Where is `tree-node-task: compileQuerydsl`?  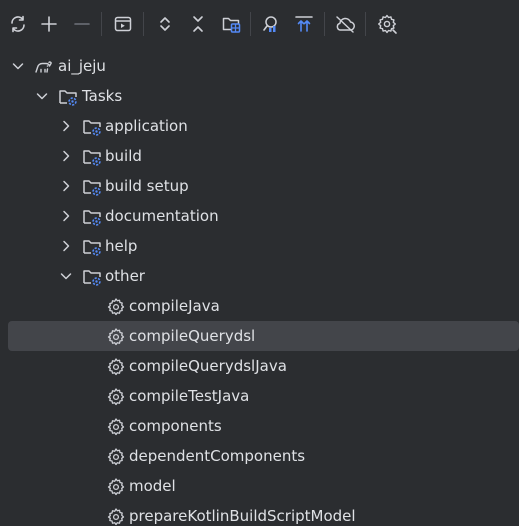 tree-node-task: compileQuerydsl is located at coordinates (259, 336).